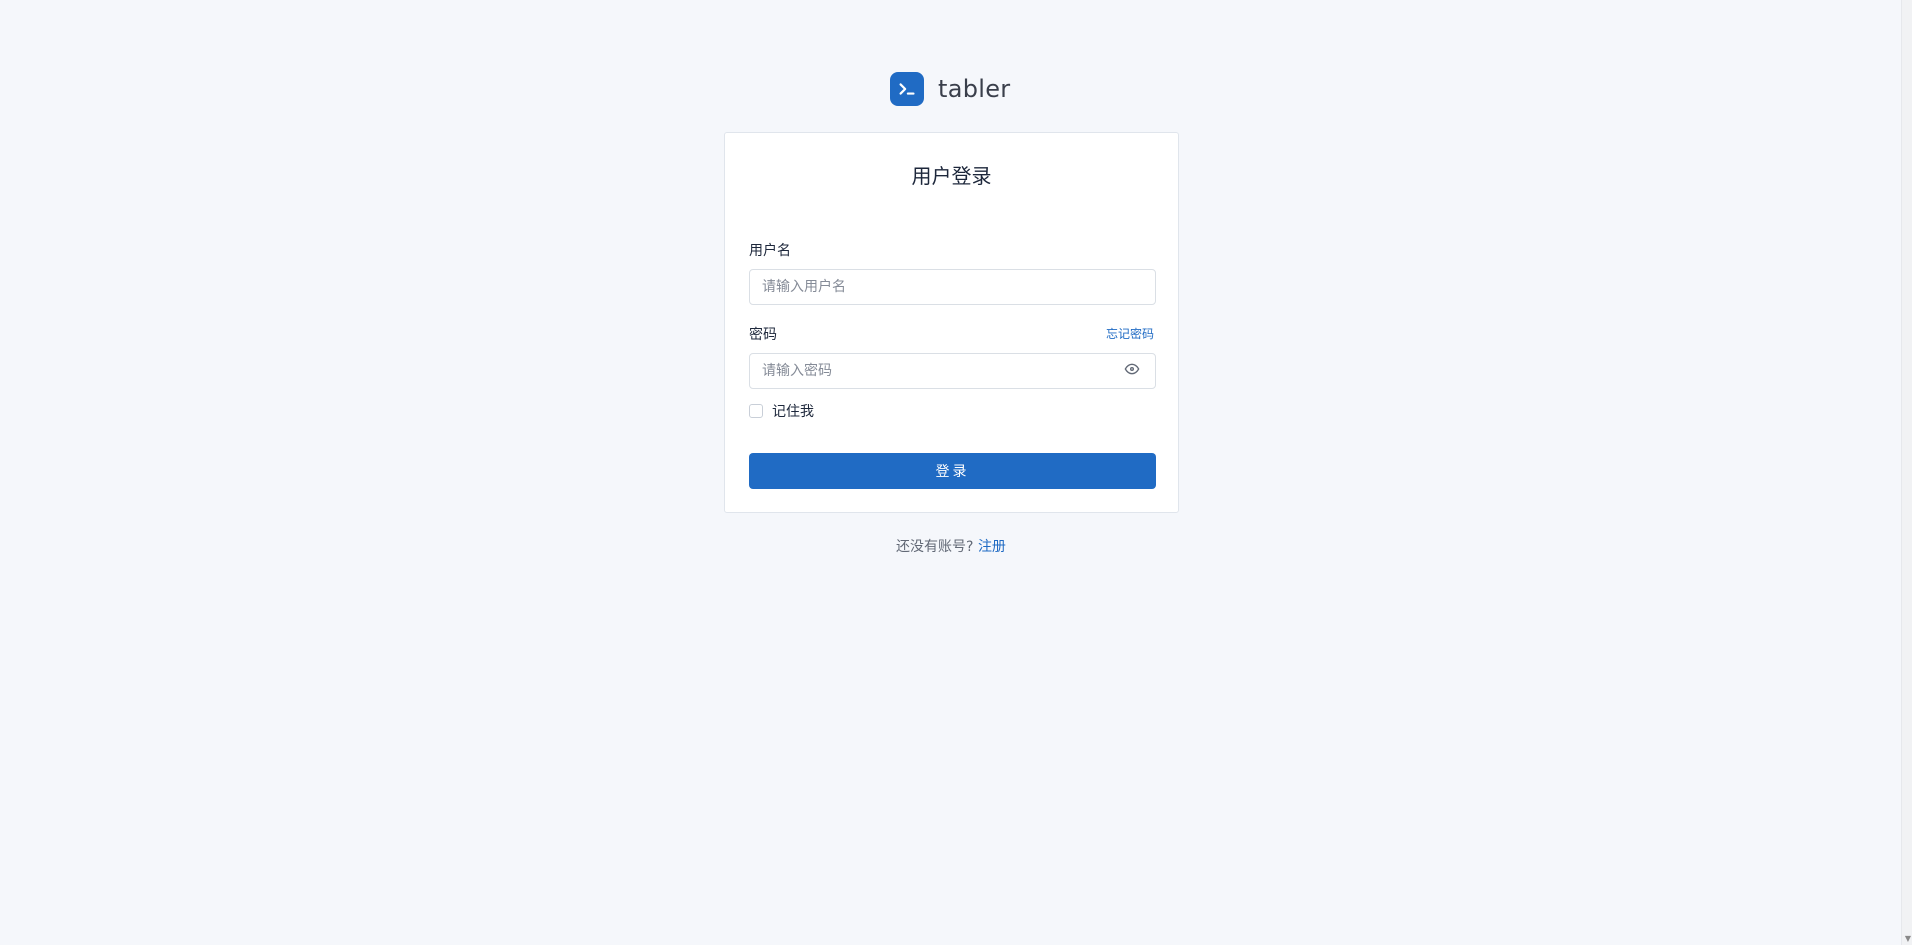 This screenshot has width=1912, height=945. I want to click on remember-me: 记住我, so click(781, 411).